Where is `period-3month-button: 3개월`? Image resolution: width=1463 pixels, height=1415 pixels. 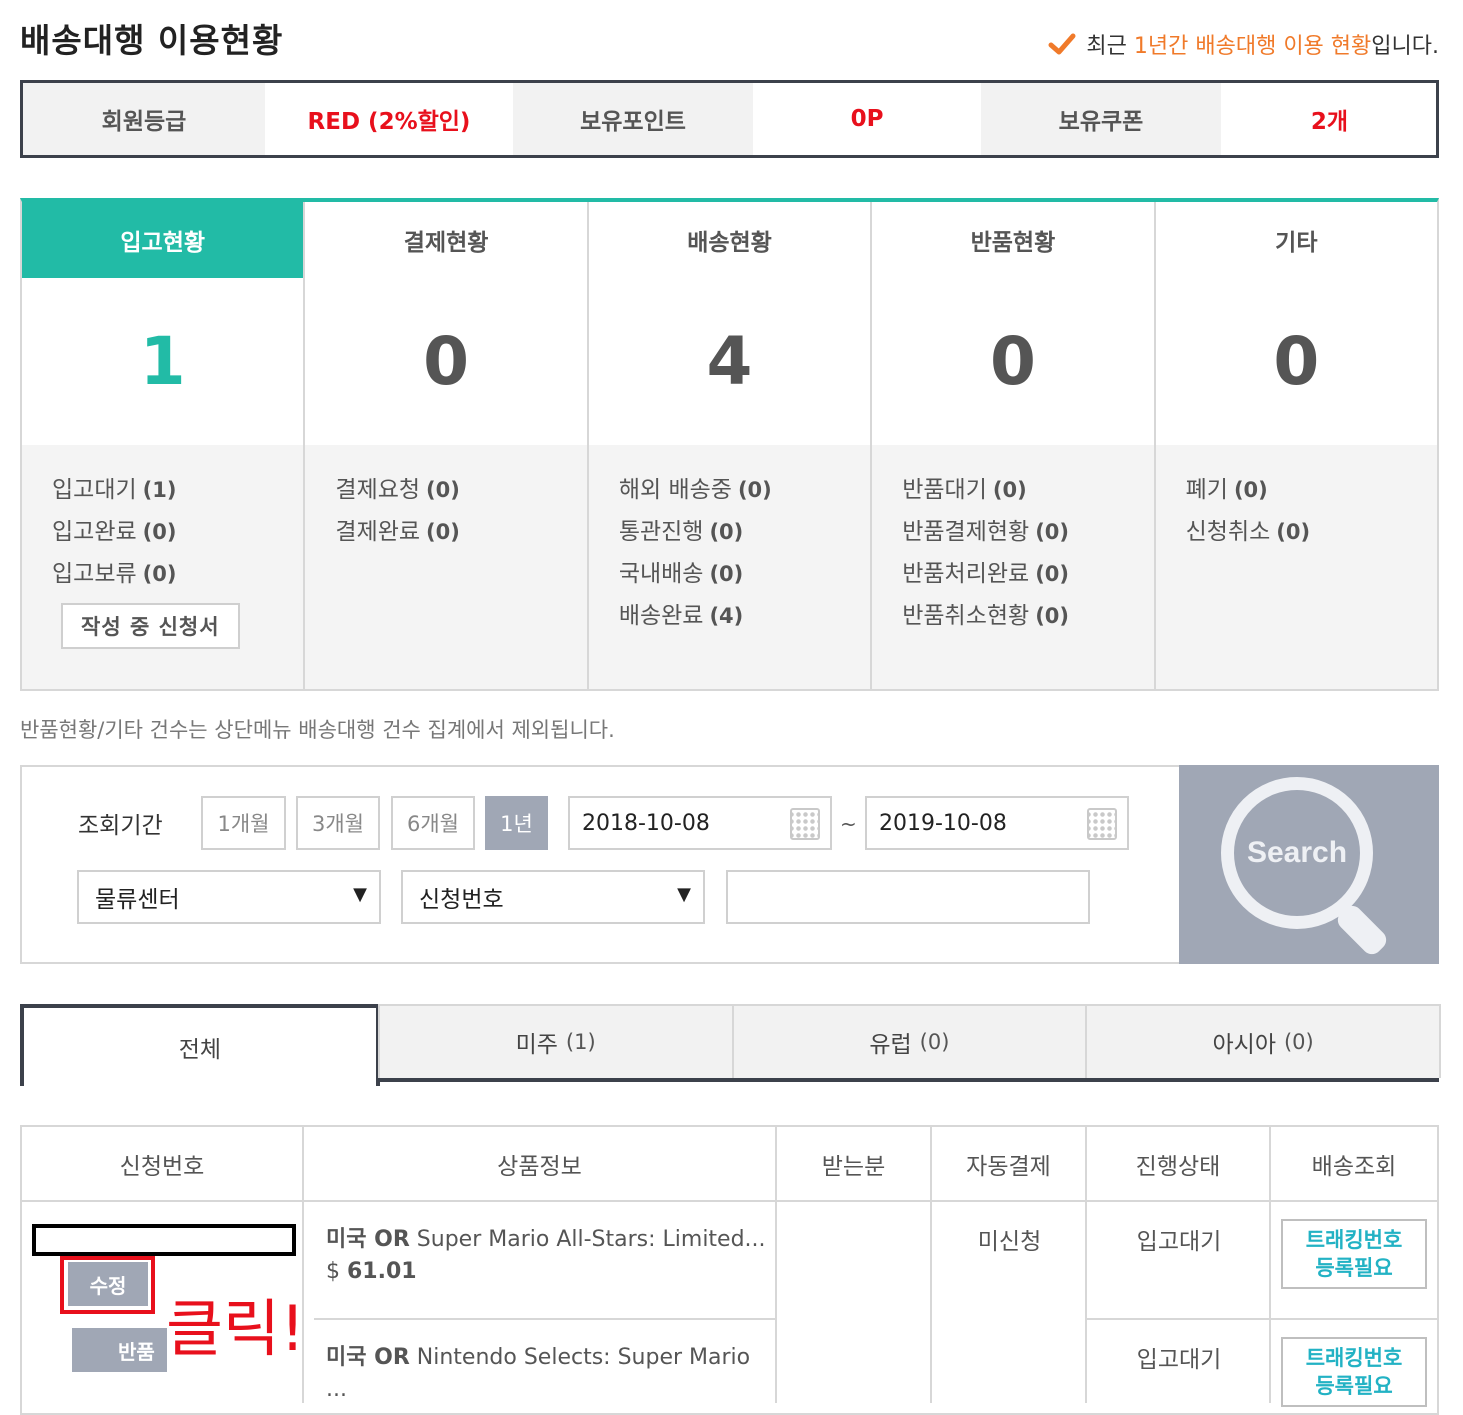 period-3month-button: 3개월 is located at coordinates (338, 823).